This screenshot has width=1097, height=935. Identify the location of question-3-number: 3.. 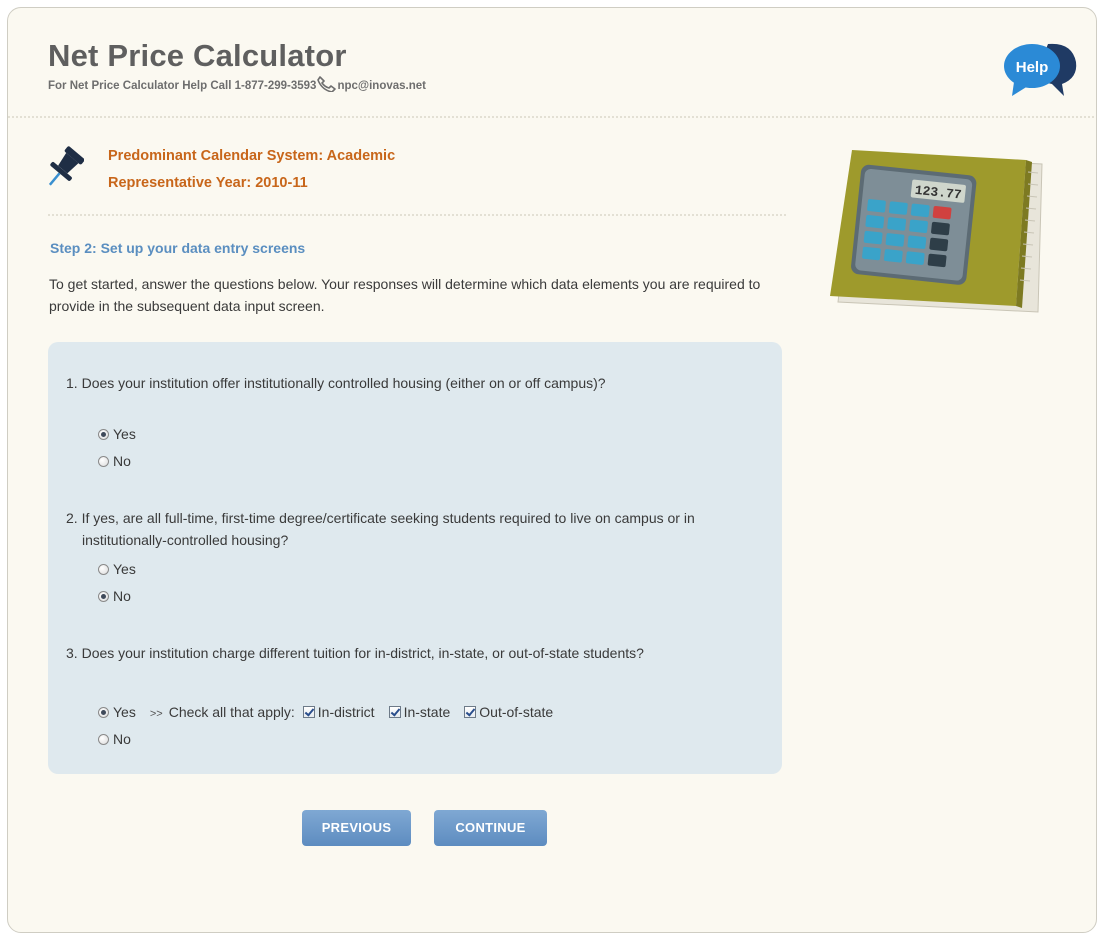
(72, 653).